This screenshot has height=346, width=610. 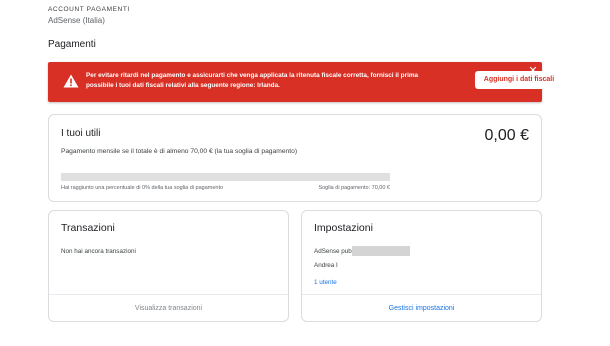 What do you see at coordinates (354, 188) in the screenshot?
I see `threshold-amount-label: Soglia di pagamento: 70,00 €` at bounding box center [354, 188].